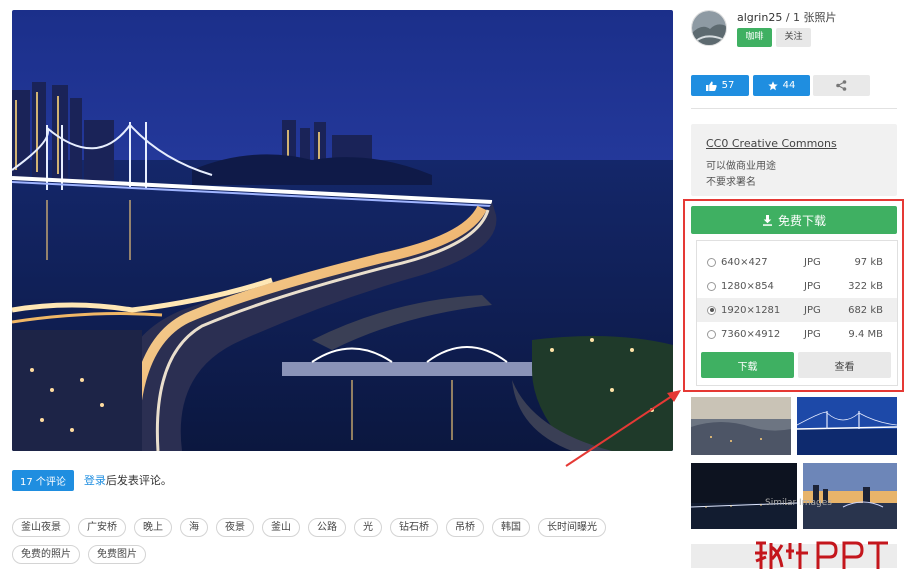 This screenshot has height=580, width=908. Describe the element at coordinates (41, 527) in the screenshot. I see `tag-item: 釜山夜景` at that location.